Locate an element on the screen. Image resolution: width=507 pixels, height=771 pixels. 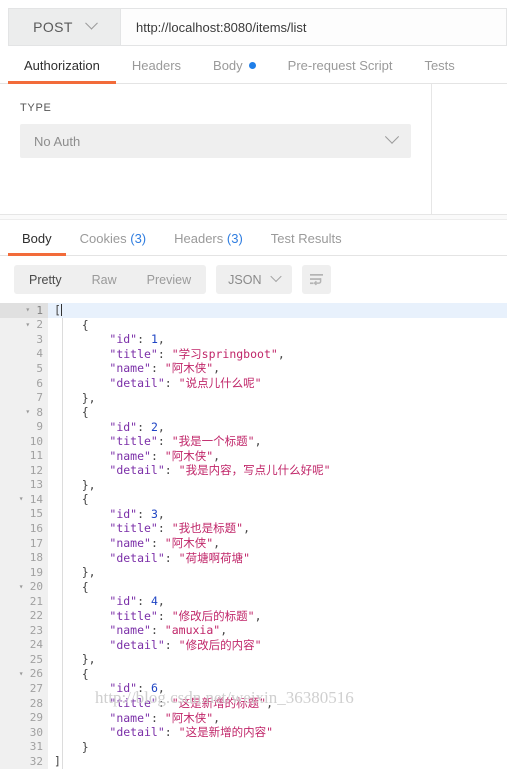
line-number-gutter: ▾ 2 is located at coordinates (24, 325).